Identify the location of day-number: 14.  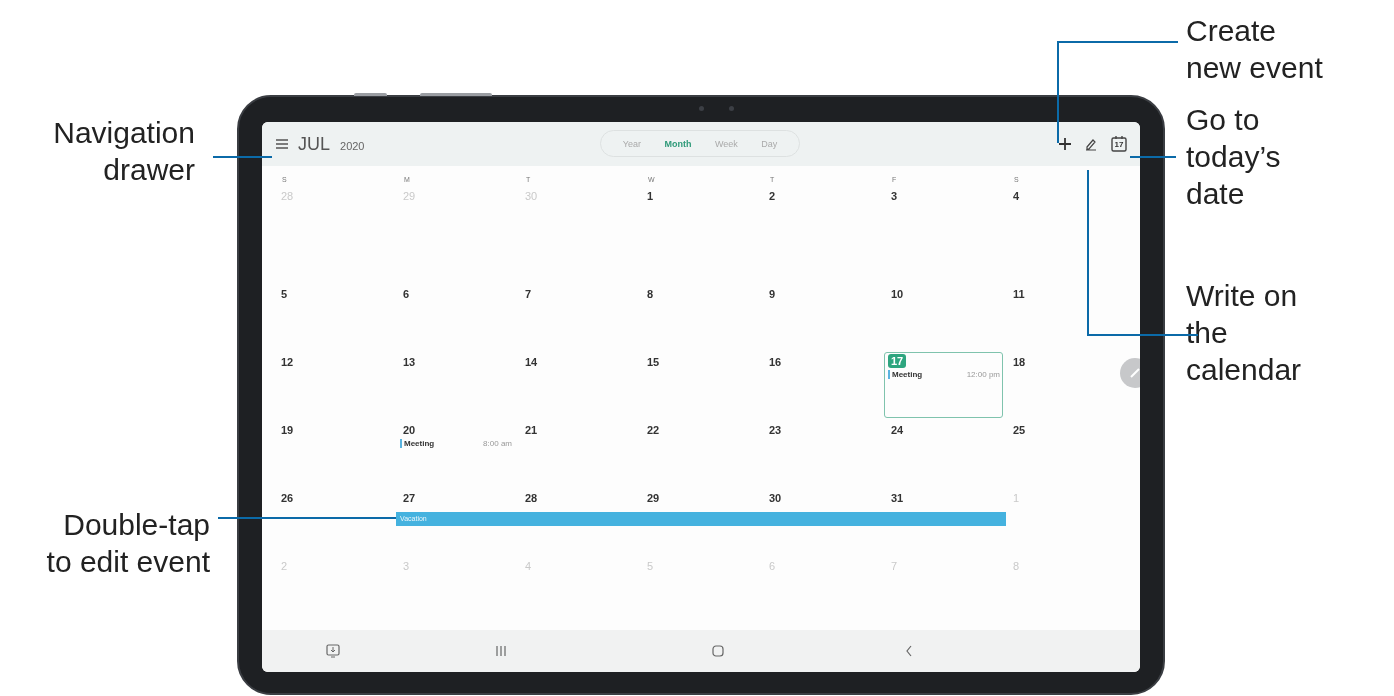
(531, 362).